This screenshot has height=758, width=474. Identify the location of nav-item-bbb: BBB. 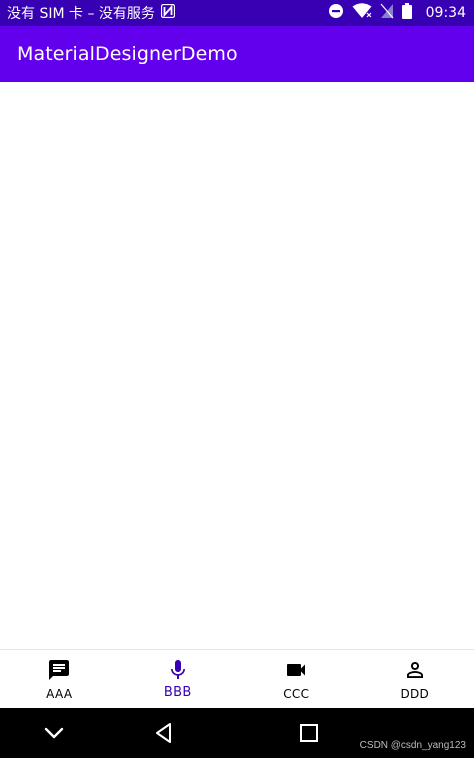
(178, 679).